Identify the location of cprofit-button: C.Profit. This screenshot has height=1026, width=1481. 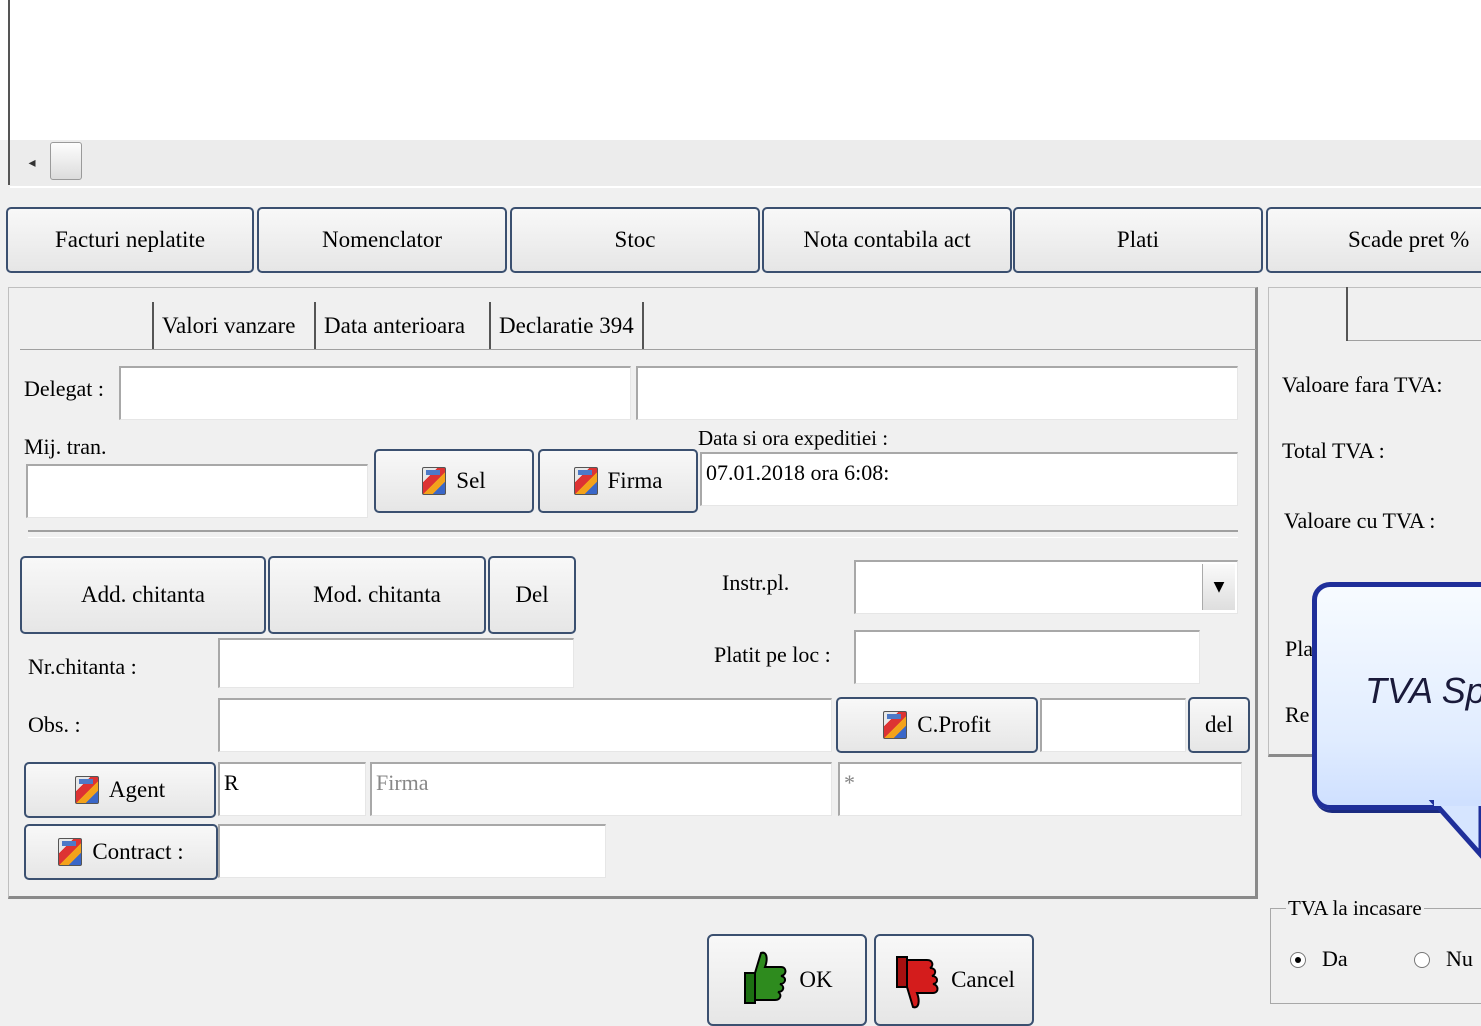
(937, 725).